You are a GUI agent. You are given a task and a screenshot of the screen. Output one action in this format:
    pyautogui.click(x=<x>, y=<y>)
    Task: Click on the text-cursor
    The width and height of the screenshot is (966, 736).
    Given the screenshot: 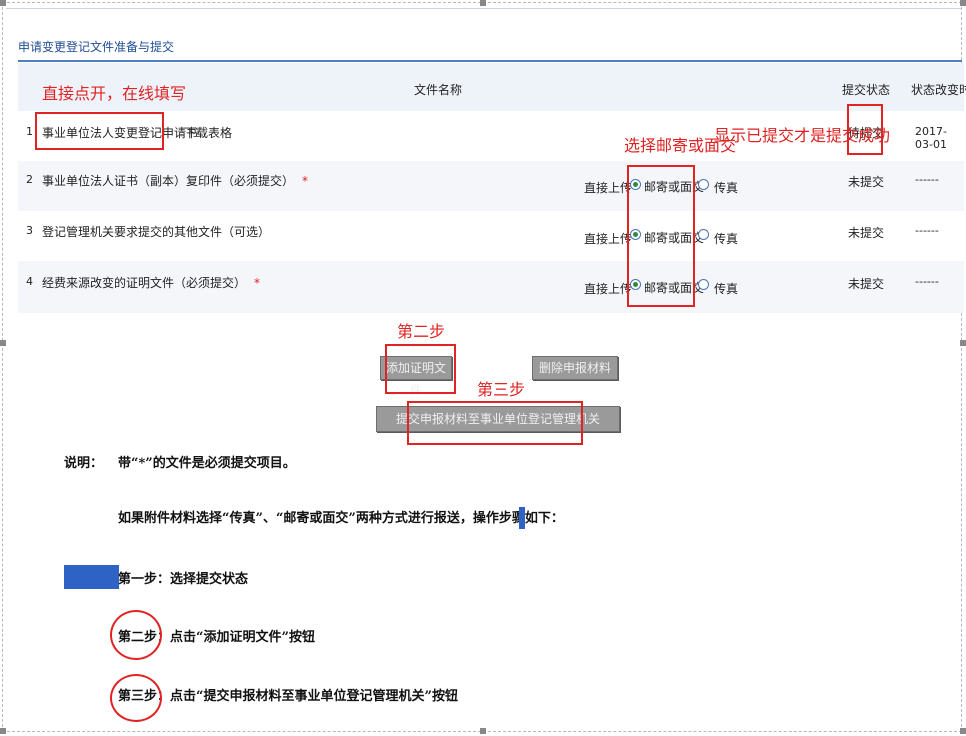 What is the action you would take?
    pyautogui.click(x=522, y=518)
    